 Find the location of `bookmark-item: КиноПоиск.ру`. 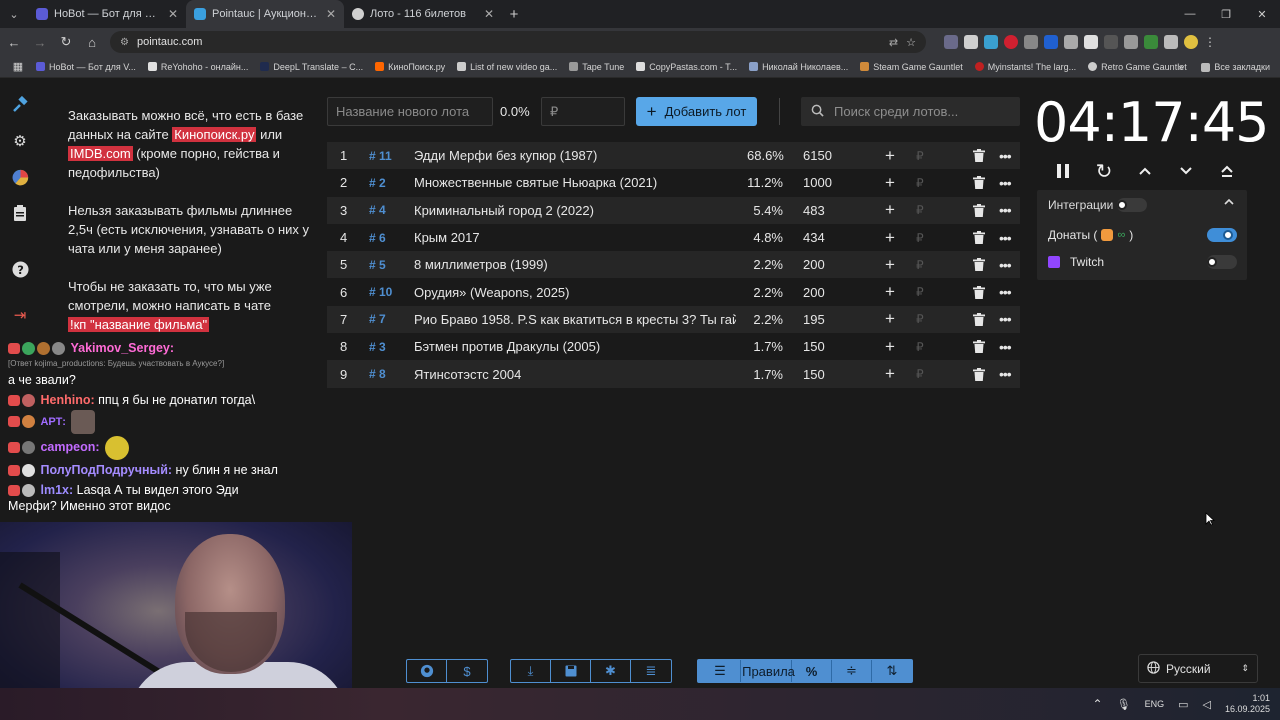

bookmark-item: КиноПоиск.ру is located at coordinates (410, 67).